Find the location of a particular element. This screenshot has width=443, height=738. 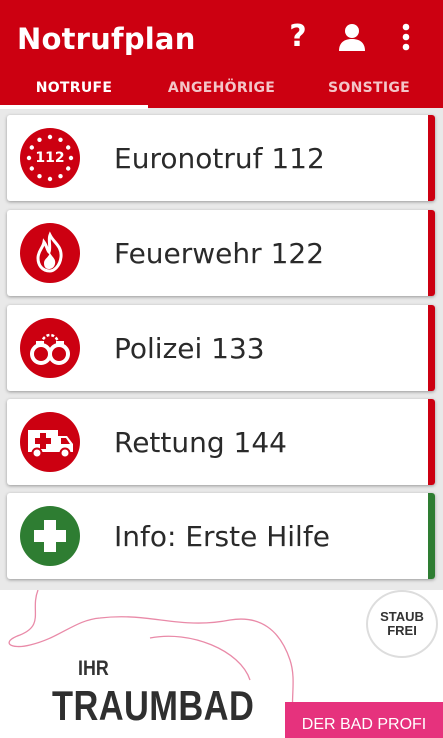

card-polizei: Polizei 133 is located at coordinates (221, 348).